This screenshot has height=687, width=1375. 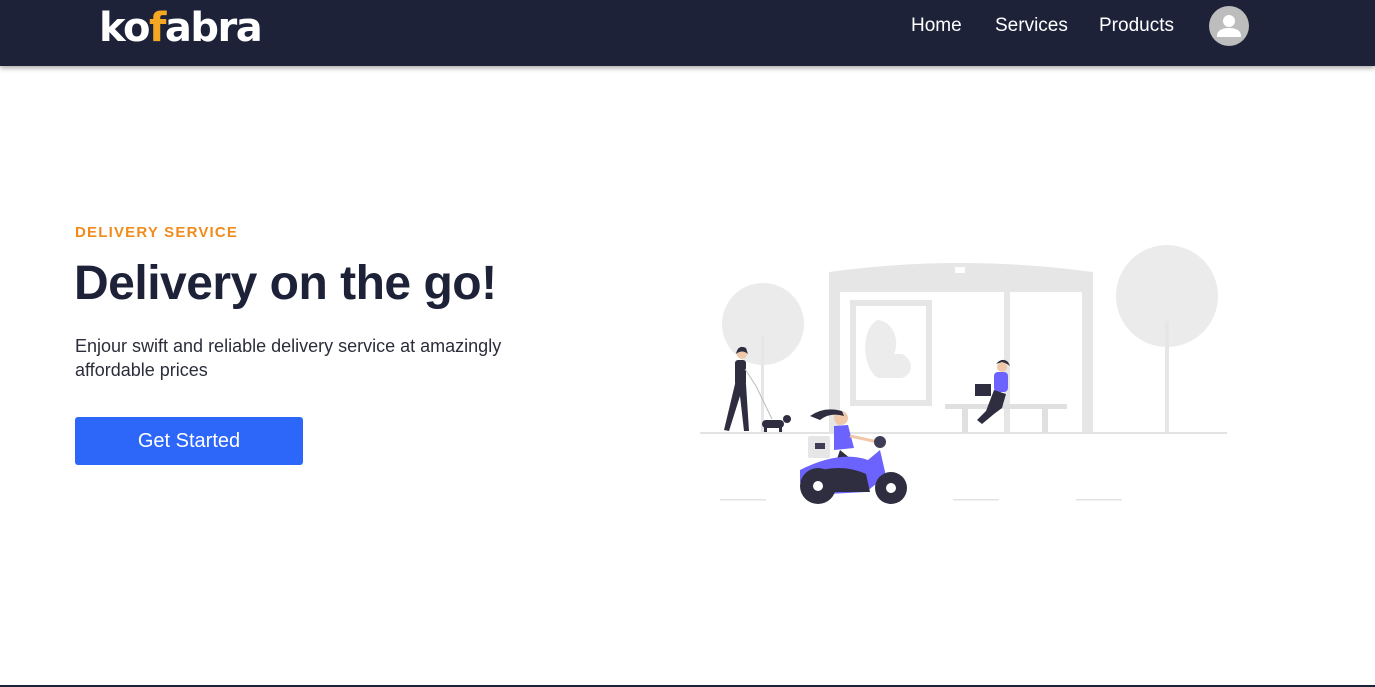 I want to click on get-started-button: Get Started, so click(x=189, y=441).